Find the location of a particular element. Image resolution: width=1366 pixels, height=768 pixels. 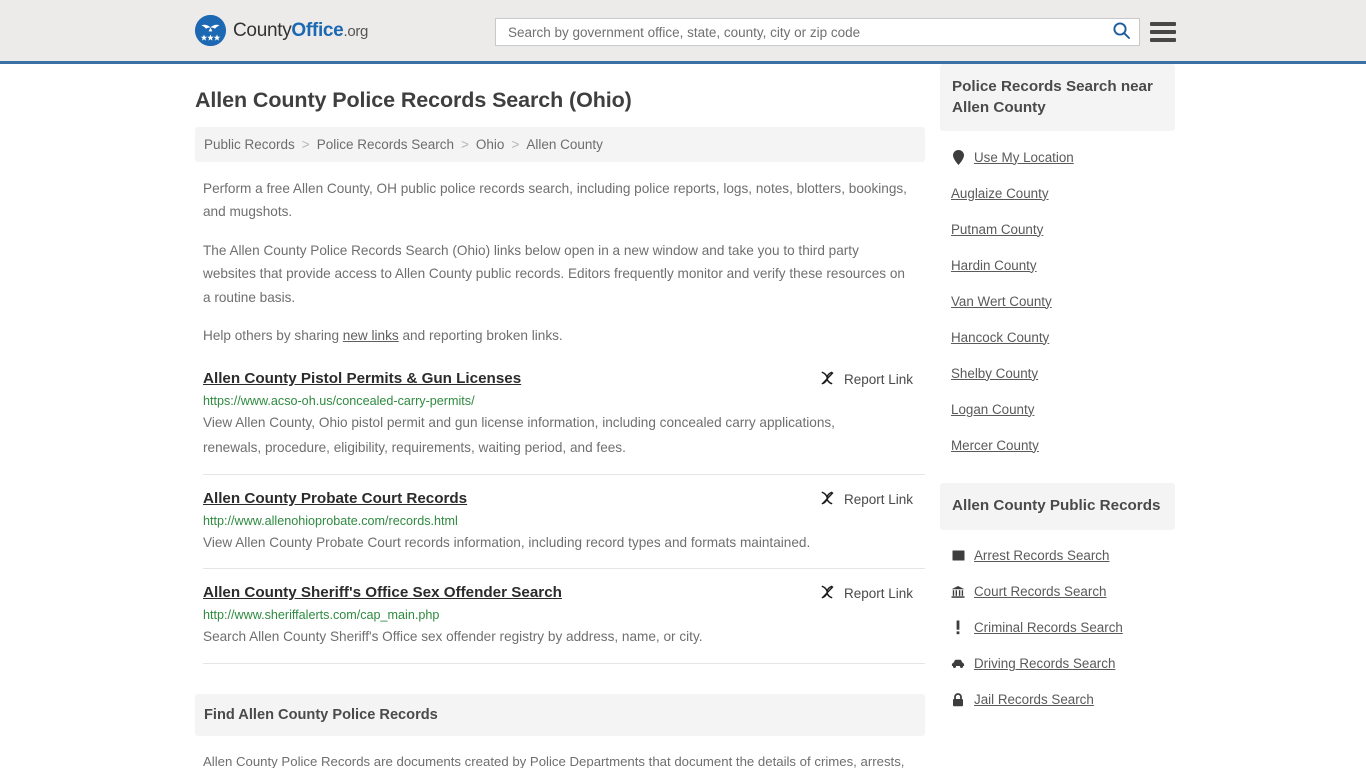

sidebar-item-jail-records-search: Jail Records Search is located at coordinates (1057, 700).